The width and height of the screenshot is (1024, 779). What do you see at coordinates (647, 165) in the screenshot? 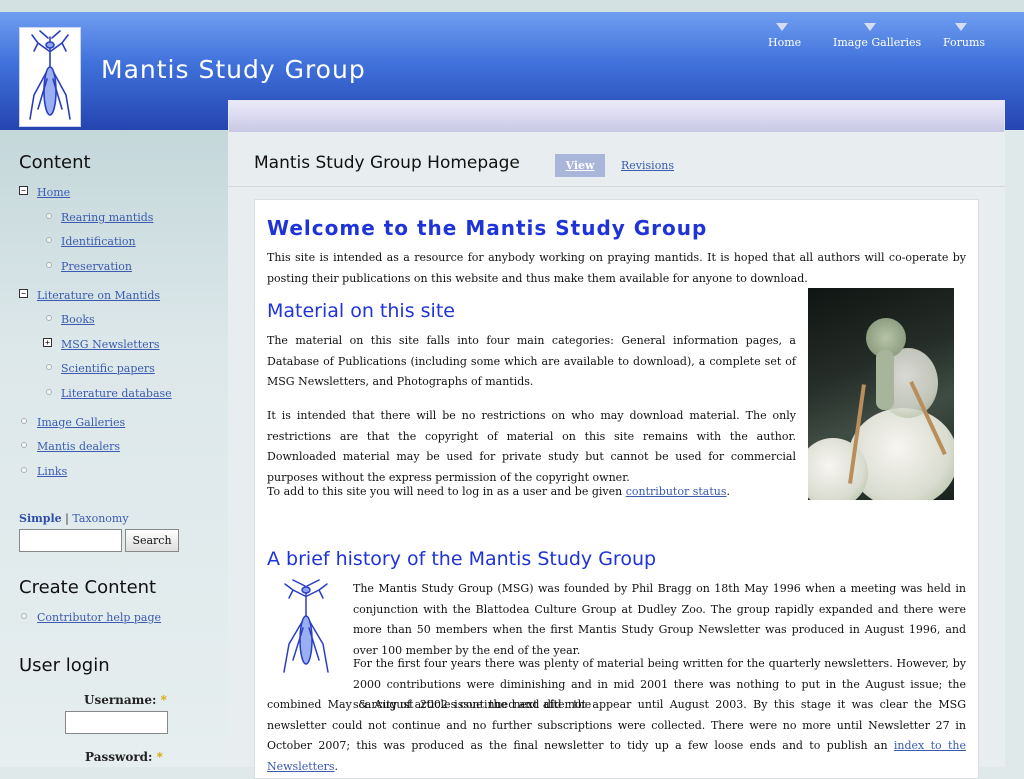
I see `tab-revisions: Revisions` at bounding box center [647, 165].